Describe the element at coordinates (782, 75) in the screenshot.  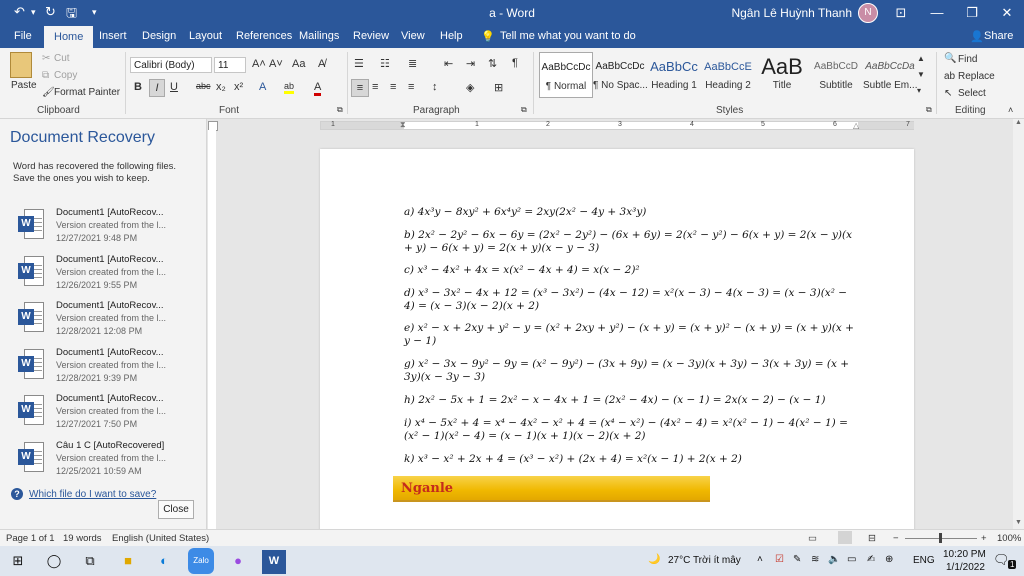
I see `style-item: AaB Title` at that location.